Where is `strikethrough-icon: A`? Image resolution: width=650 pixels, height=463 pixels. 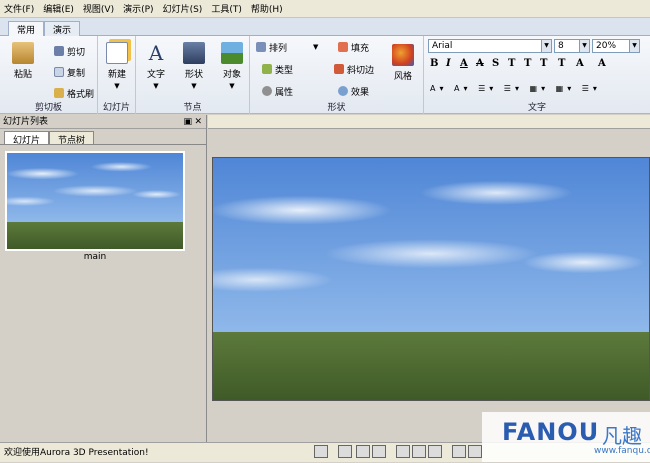 strikethrough-icon: A is located at coordinates (480, 63).